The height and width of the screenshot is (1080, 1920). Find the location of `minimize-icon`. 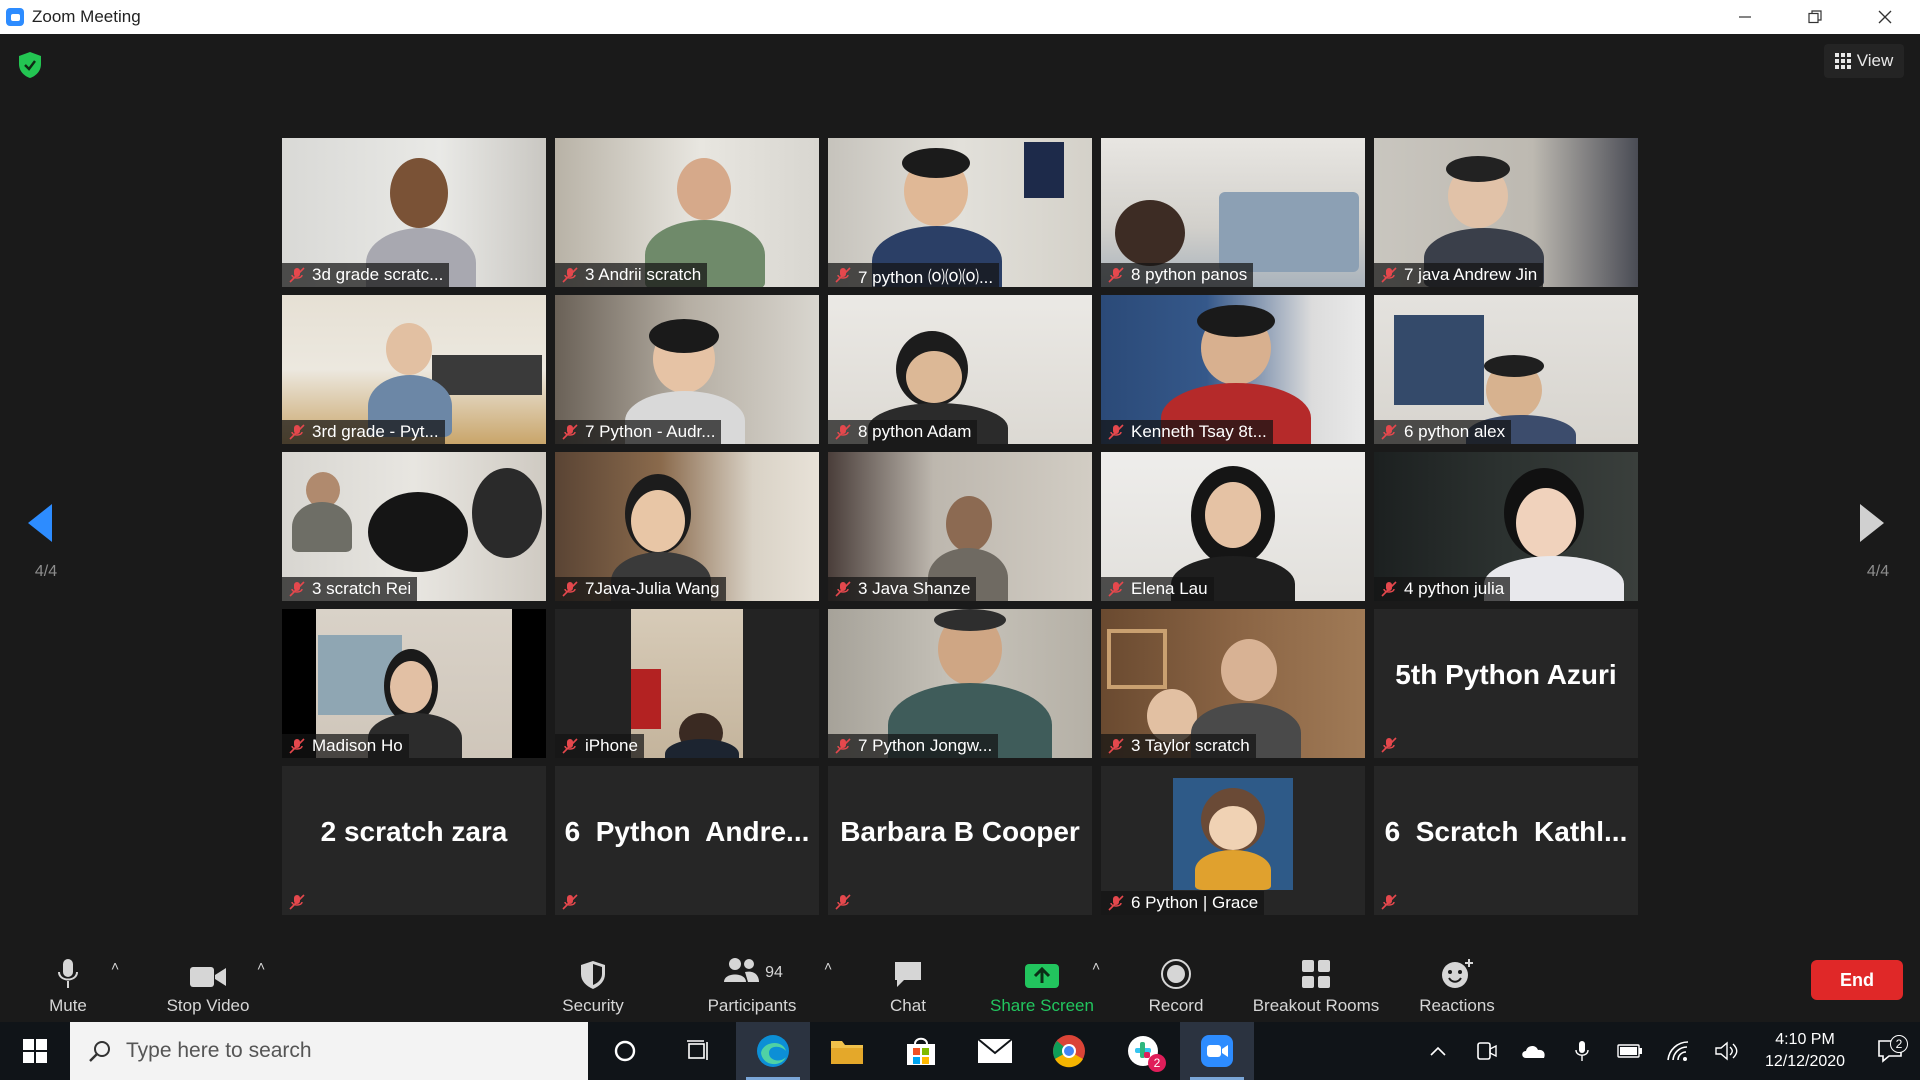

minimize-icon is located at coordinates (1745, 17).